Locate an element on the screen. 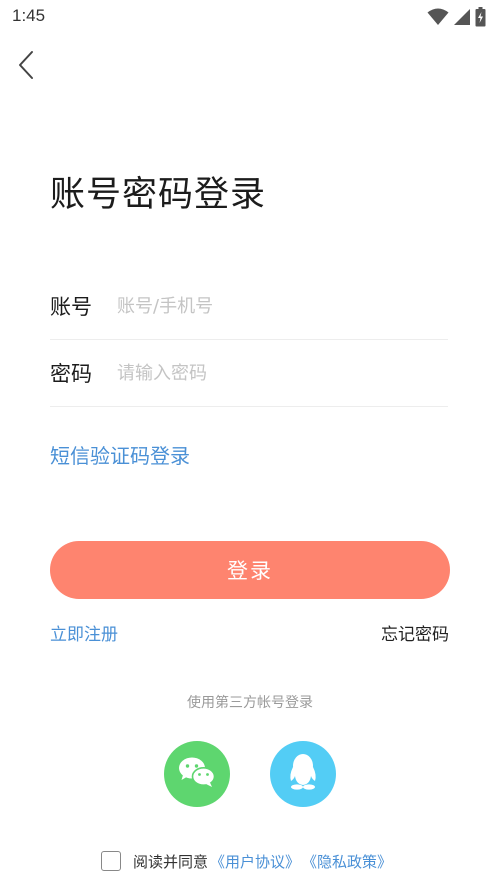  wechat-icon is located at coordinates (197, 774).